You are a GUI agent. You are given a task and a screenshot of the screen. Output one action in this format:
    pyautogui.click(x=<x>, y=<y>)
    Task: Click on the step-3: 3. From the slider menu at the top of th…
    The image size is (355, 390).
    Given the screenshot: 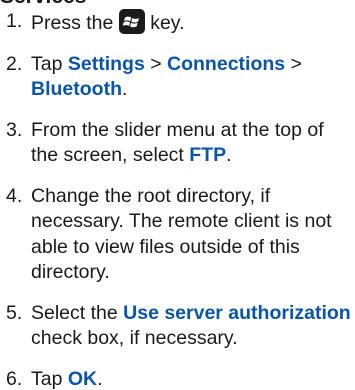 What is the action you would take?
    pyautogui.click(x=177, y=143)
    